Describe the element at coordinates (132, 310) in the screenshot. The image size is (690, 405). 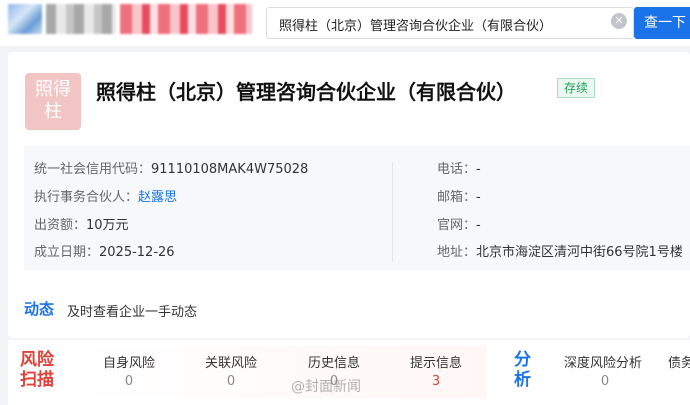
I see `dynamic-text: 及时查看企业一手动态` at that location.